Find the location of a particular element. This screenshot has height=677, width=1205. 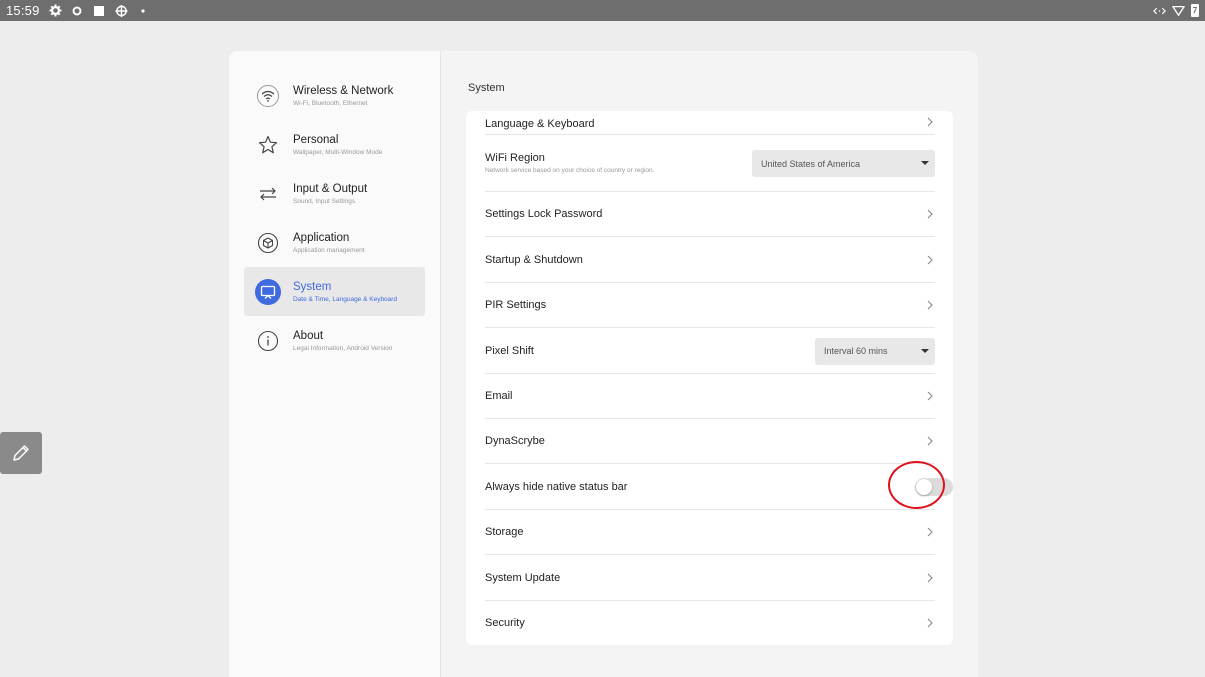

row-always-hide-status-bar: Always hide native status bar is located at coordinates (719, 487).